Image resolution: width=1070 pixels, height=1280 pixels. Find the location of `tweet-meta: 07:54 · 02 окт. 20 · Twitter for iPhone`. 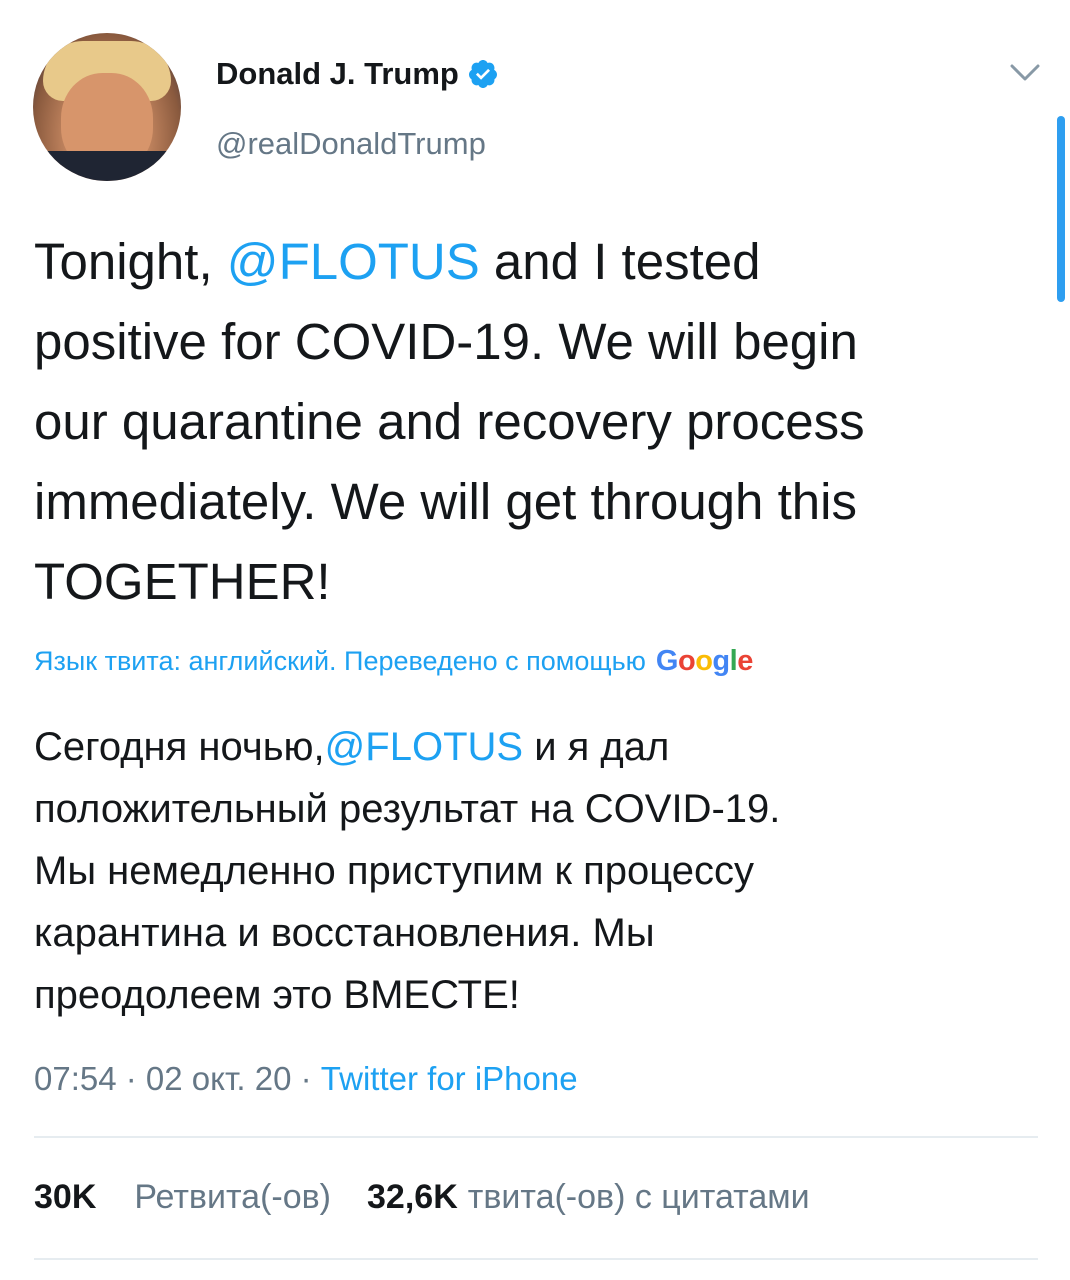

tweet-meta: 07:54 · 02 окт. 20 · Twitter for iPhone is located at coordinates (306, 1079).